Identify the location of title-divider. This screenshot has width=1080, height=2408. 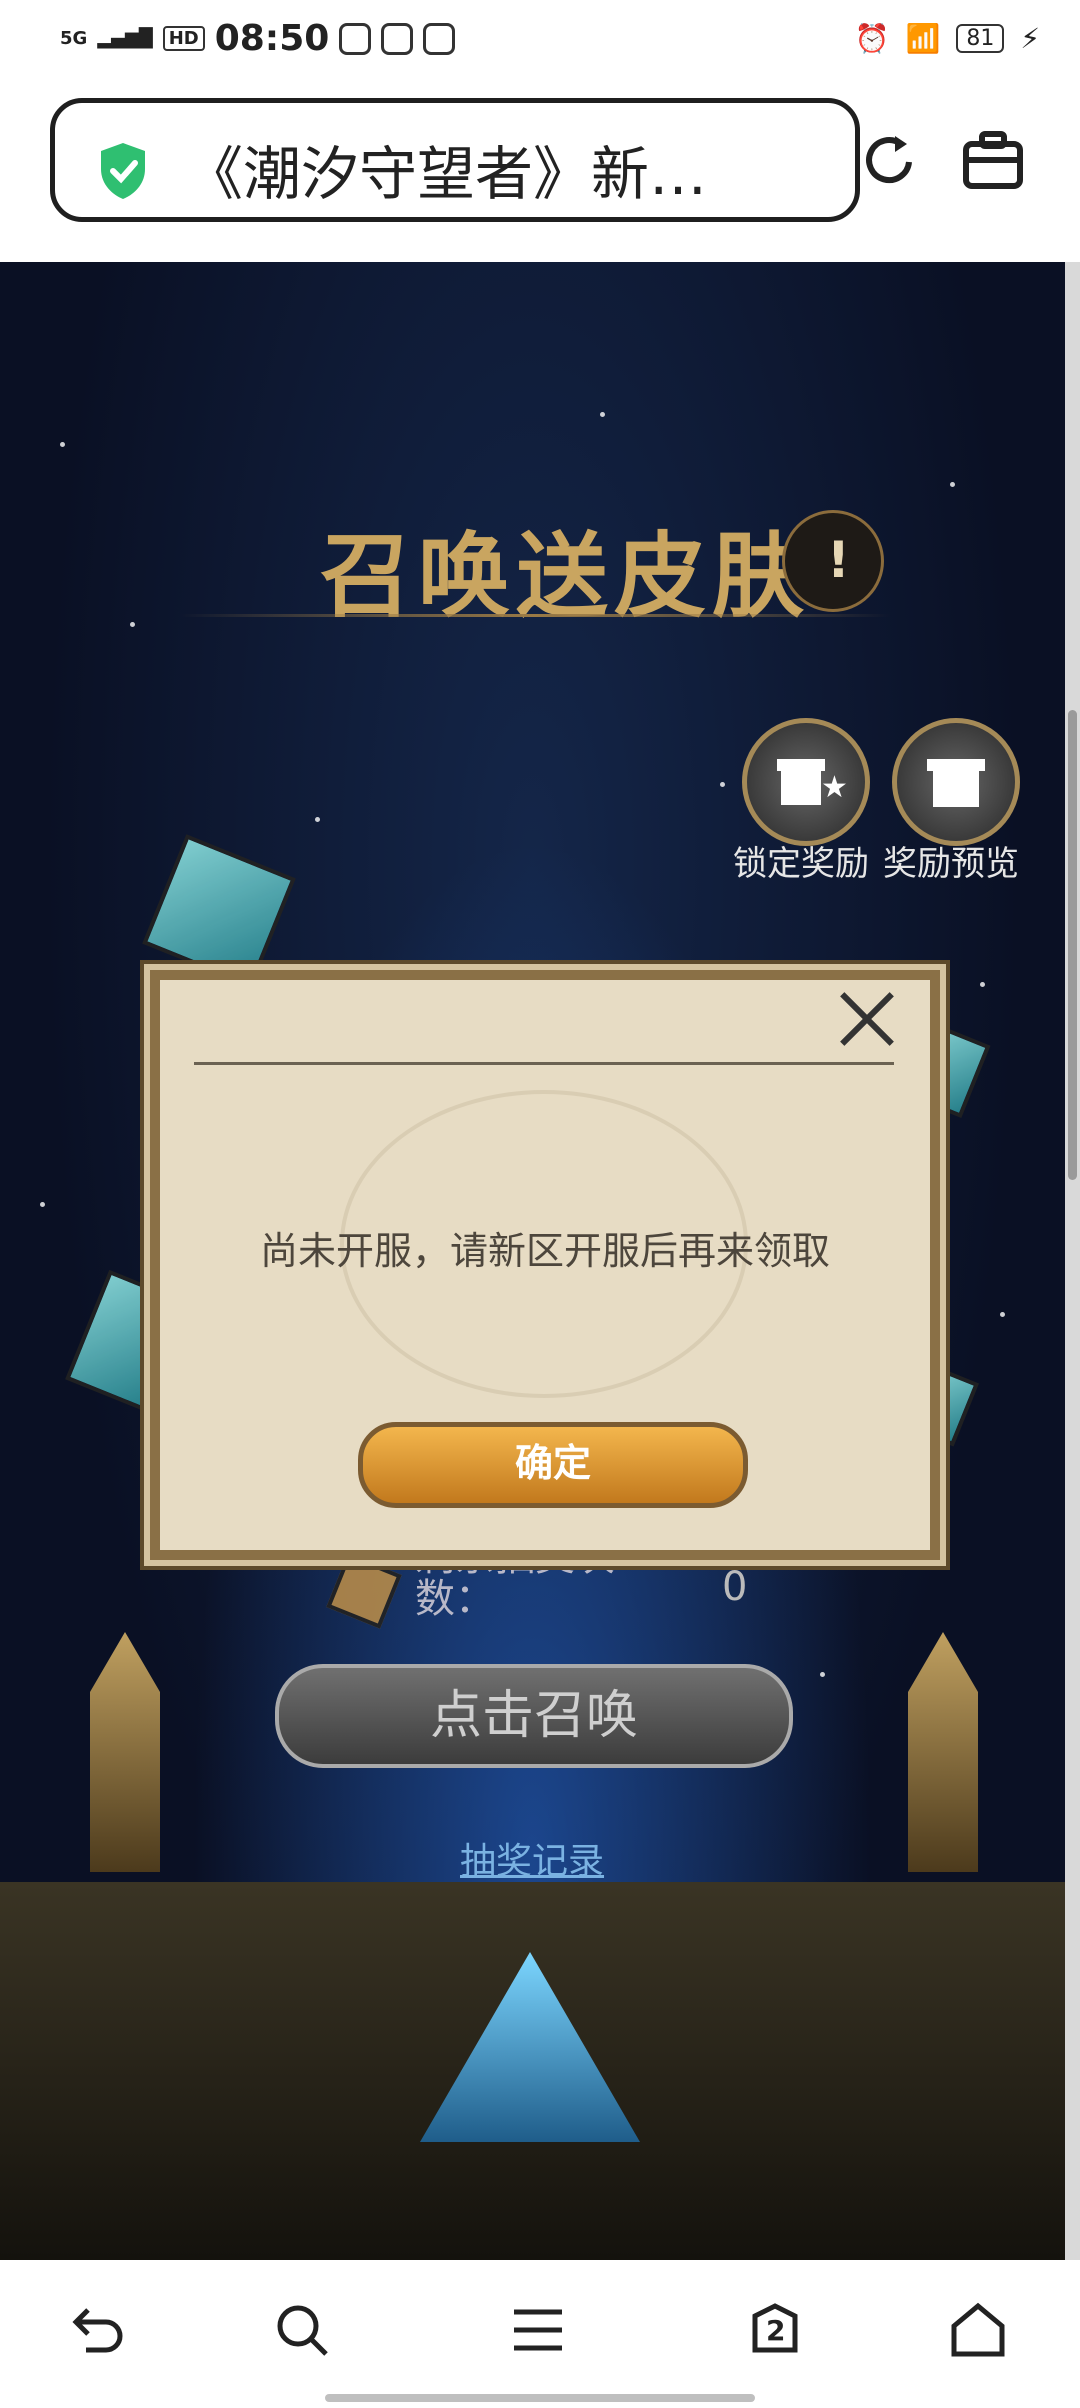
(535, 615).